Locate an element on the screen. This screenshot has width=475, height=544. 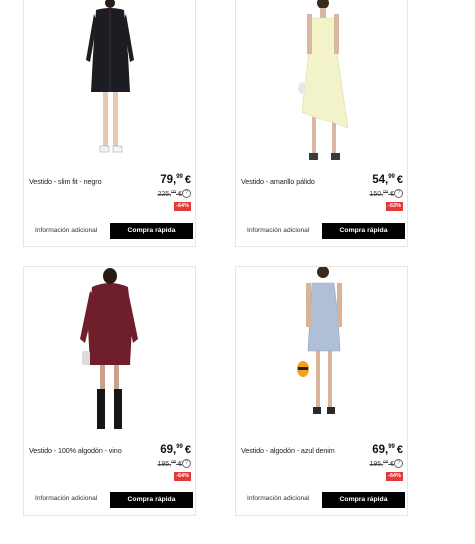
discount-badge: -63% is located at coordinates (394, 206).